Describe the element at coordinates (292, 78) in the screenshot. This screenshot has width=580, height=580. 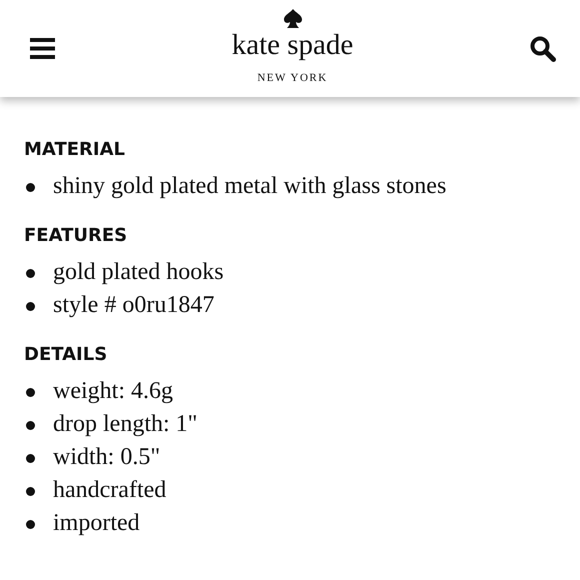
I see `brand-tagline: NEW YORK` at that location.